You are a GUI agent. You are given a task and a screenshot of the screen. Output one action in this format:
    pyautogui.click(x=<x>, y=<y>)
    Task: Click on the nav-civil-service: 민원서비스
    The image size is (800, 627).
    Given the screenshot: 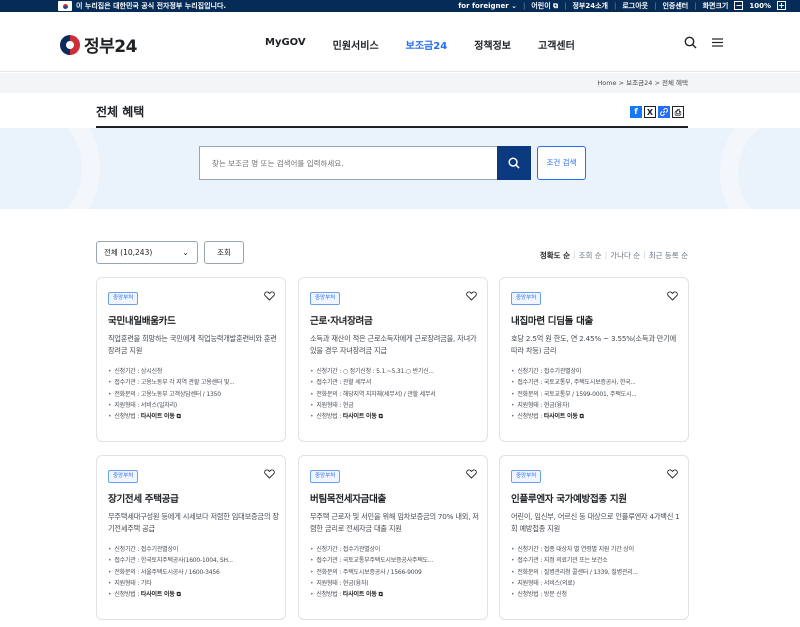 What is the action you would take?
    pyautogui.click(x=356, y=44)
    